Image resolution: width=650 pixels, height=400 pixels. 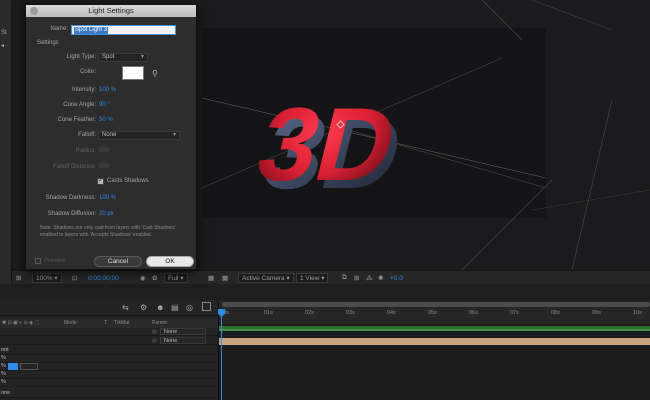 What do you see at coordinates (70, 323) in the screenshot?
I see `column-mode: Mode` at bounding box center [70, 323].